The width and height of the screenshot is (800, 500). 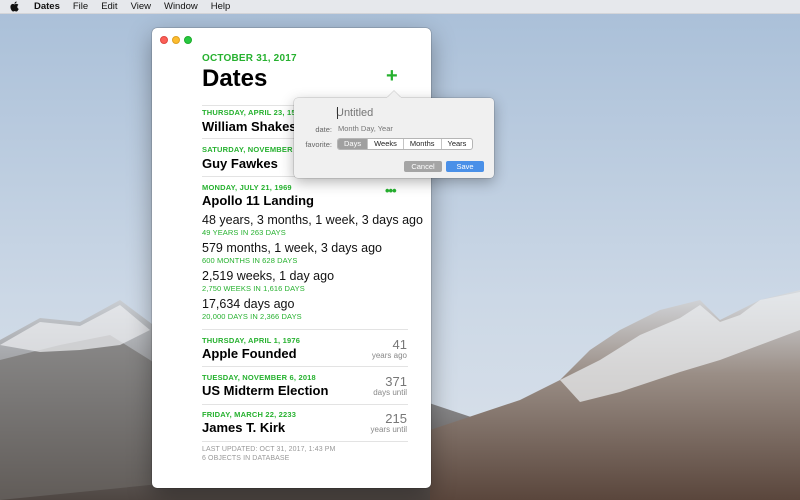 I want to click on favorite-segmented-control: Days Weeks Months Years, so click(x=405, y=144).